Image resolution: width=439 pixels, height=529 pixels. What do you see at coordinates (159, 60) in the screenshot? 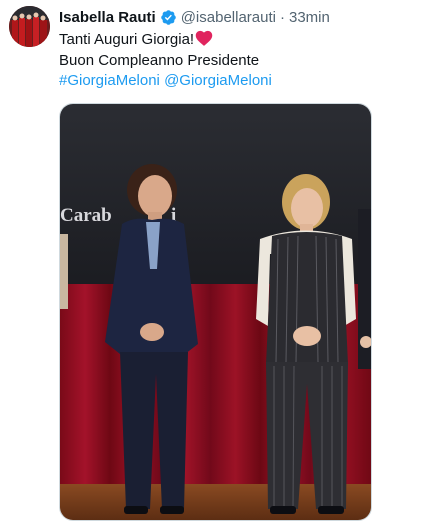
I see `tweet-text-line-2: Buon Compleanno Presidente` at bounding box center [159, 60].